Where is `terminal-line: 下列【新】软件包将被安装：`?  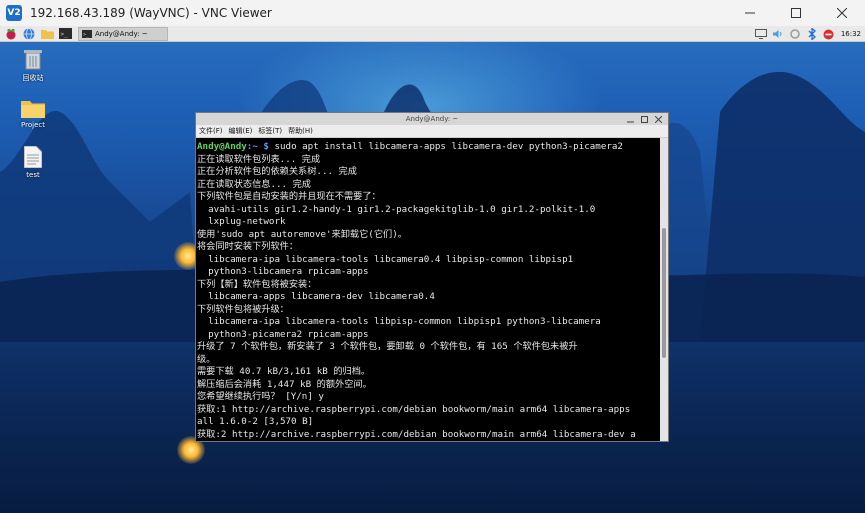 terminal-line: 下列【新】软件包将被安装： is located at coordinates (257, 284).